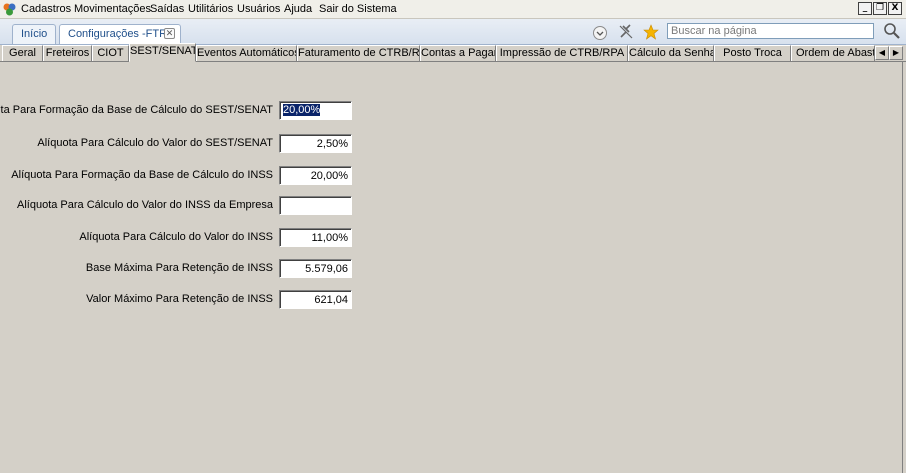 The height and width of the screenshot is (473, 906). Describe the element at coordinates (626, 32) in the screenshot. I see `unpin-icon` at that location.